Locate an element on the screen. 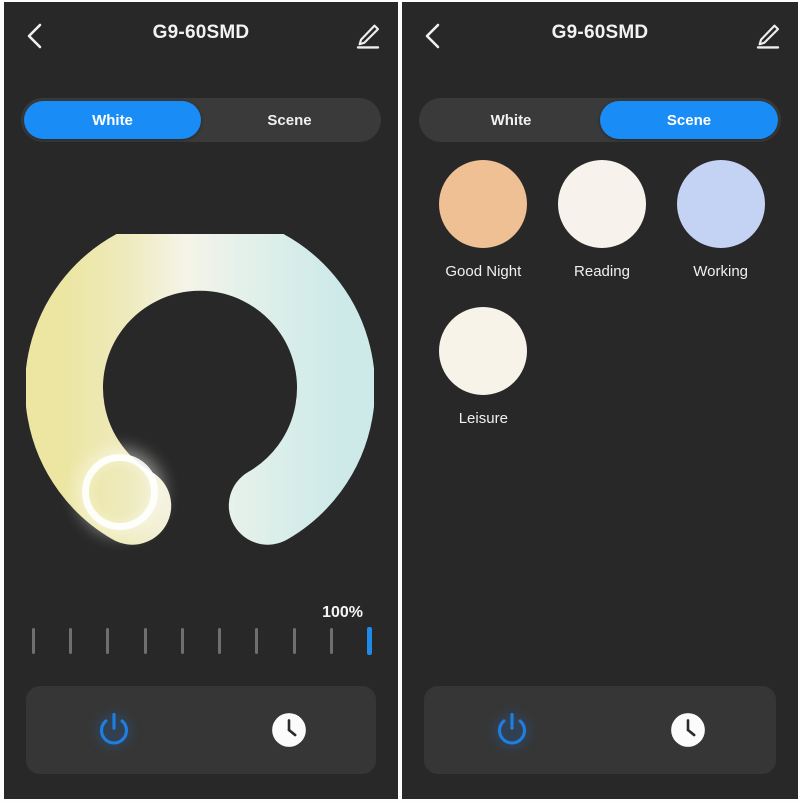  scene-item-working: Working is located at coordinates (720, 220).